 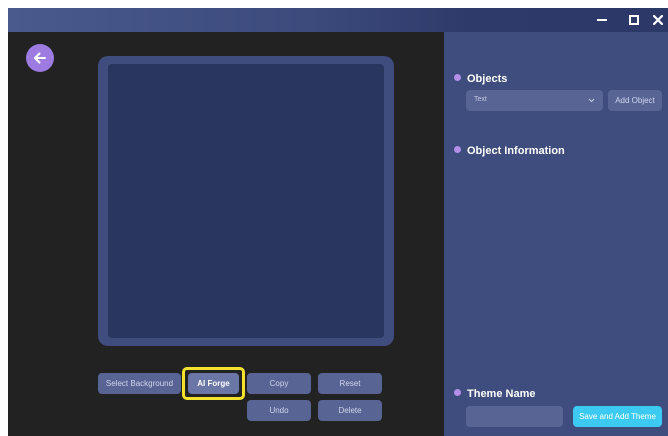 I want to click on close-button, so click(x=657, y=20).